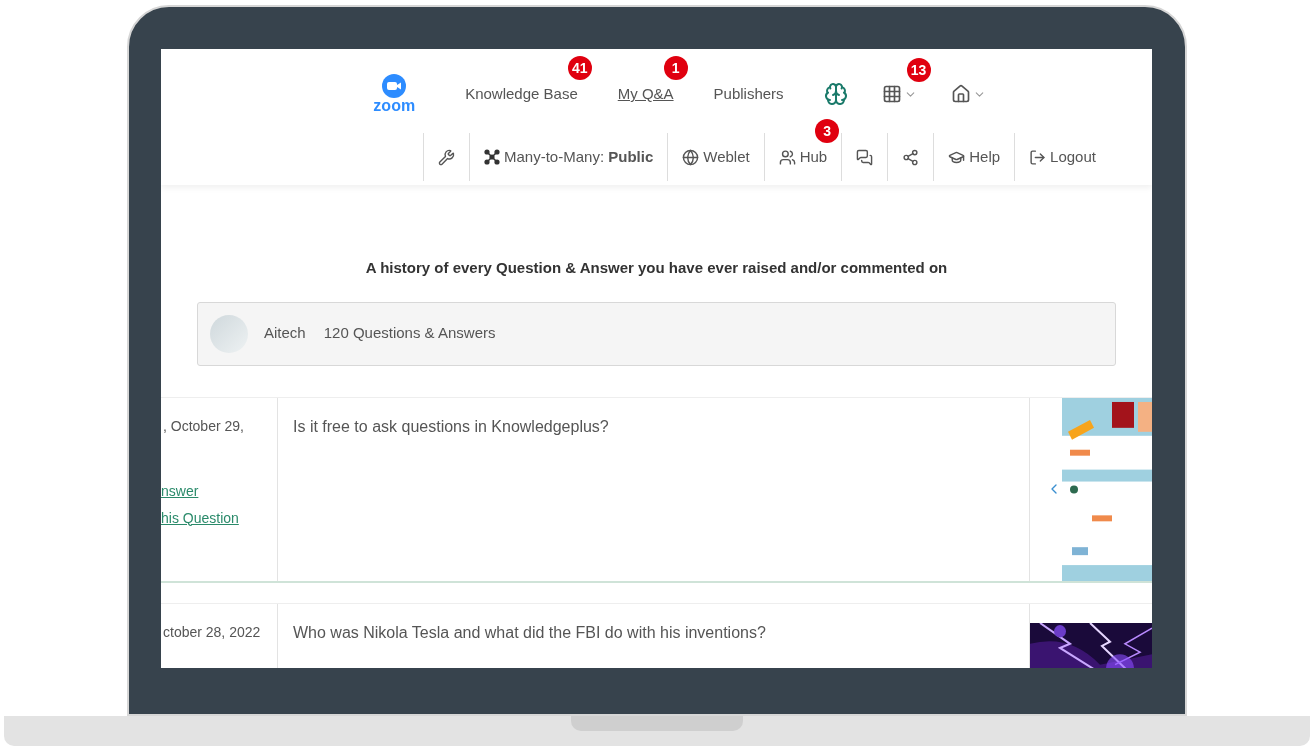  What do you see at coordinates (229, 333) in the screenshot?
I see `avatar` at bounding box center [229, 333].